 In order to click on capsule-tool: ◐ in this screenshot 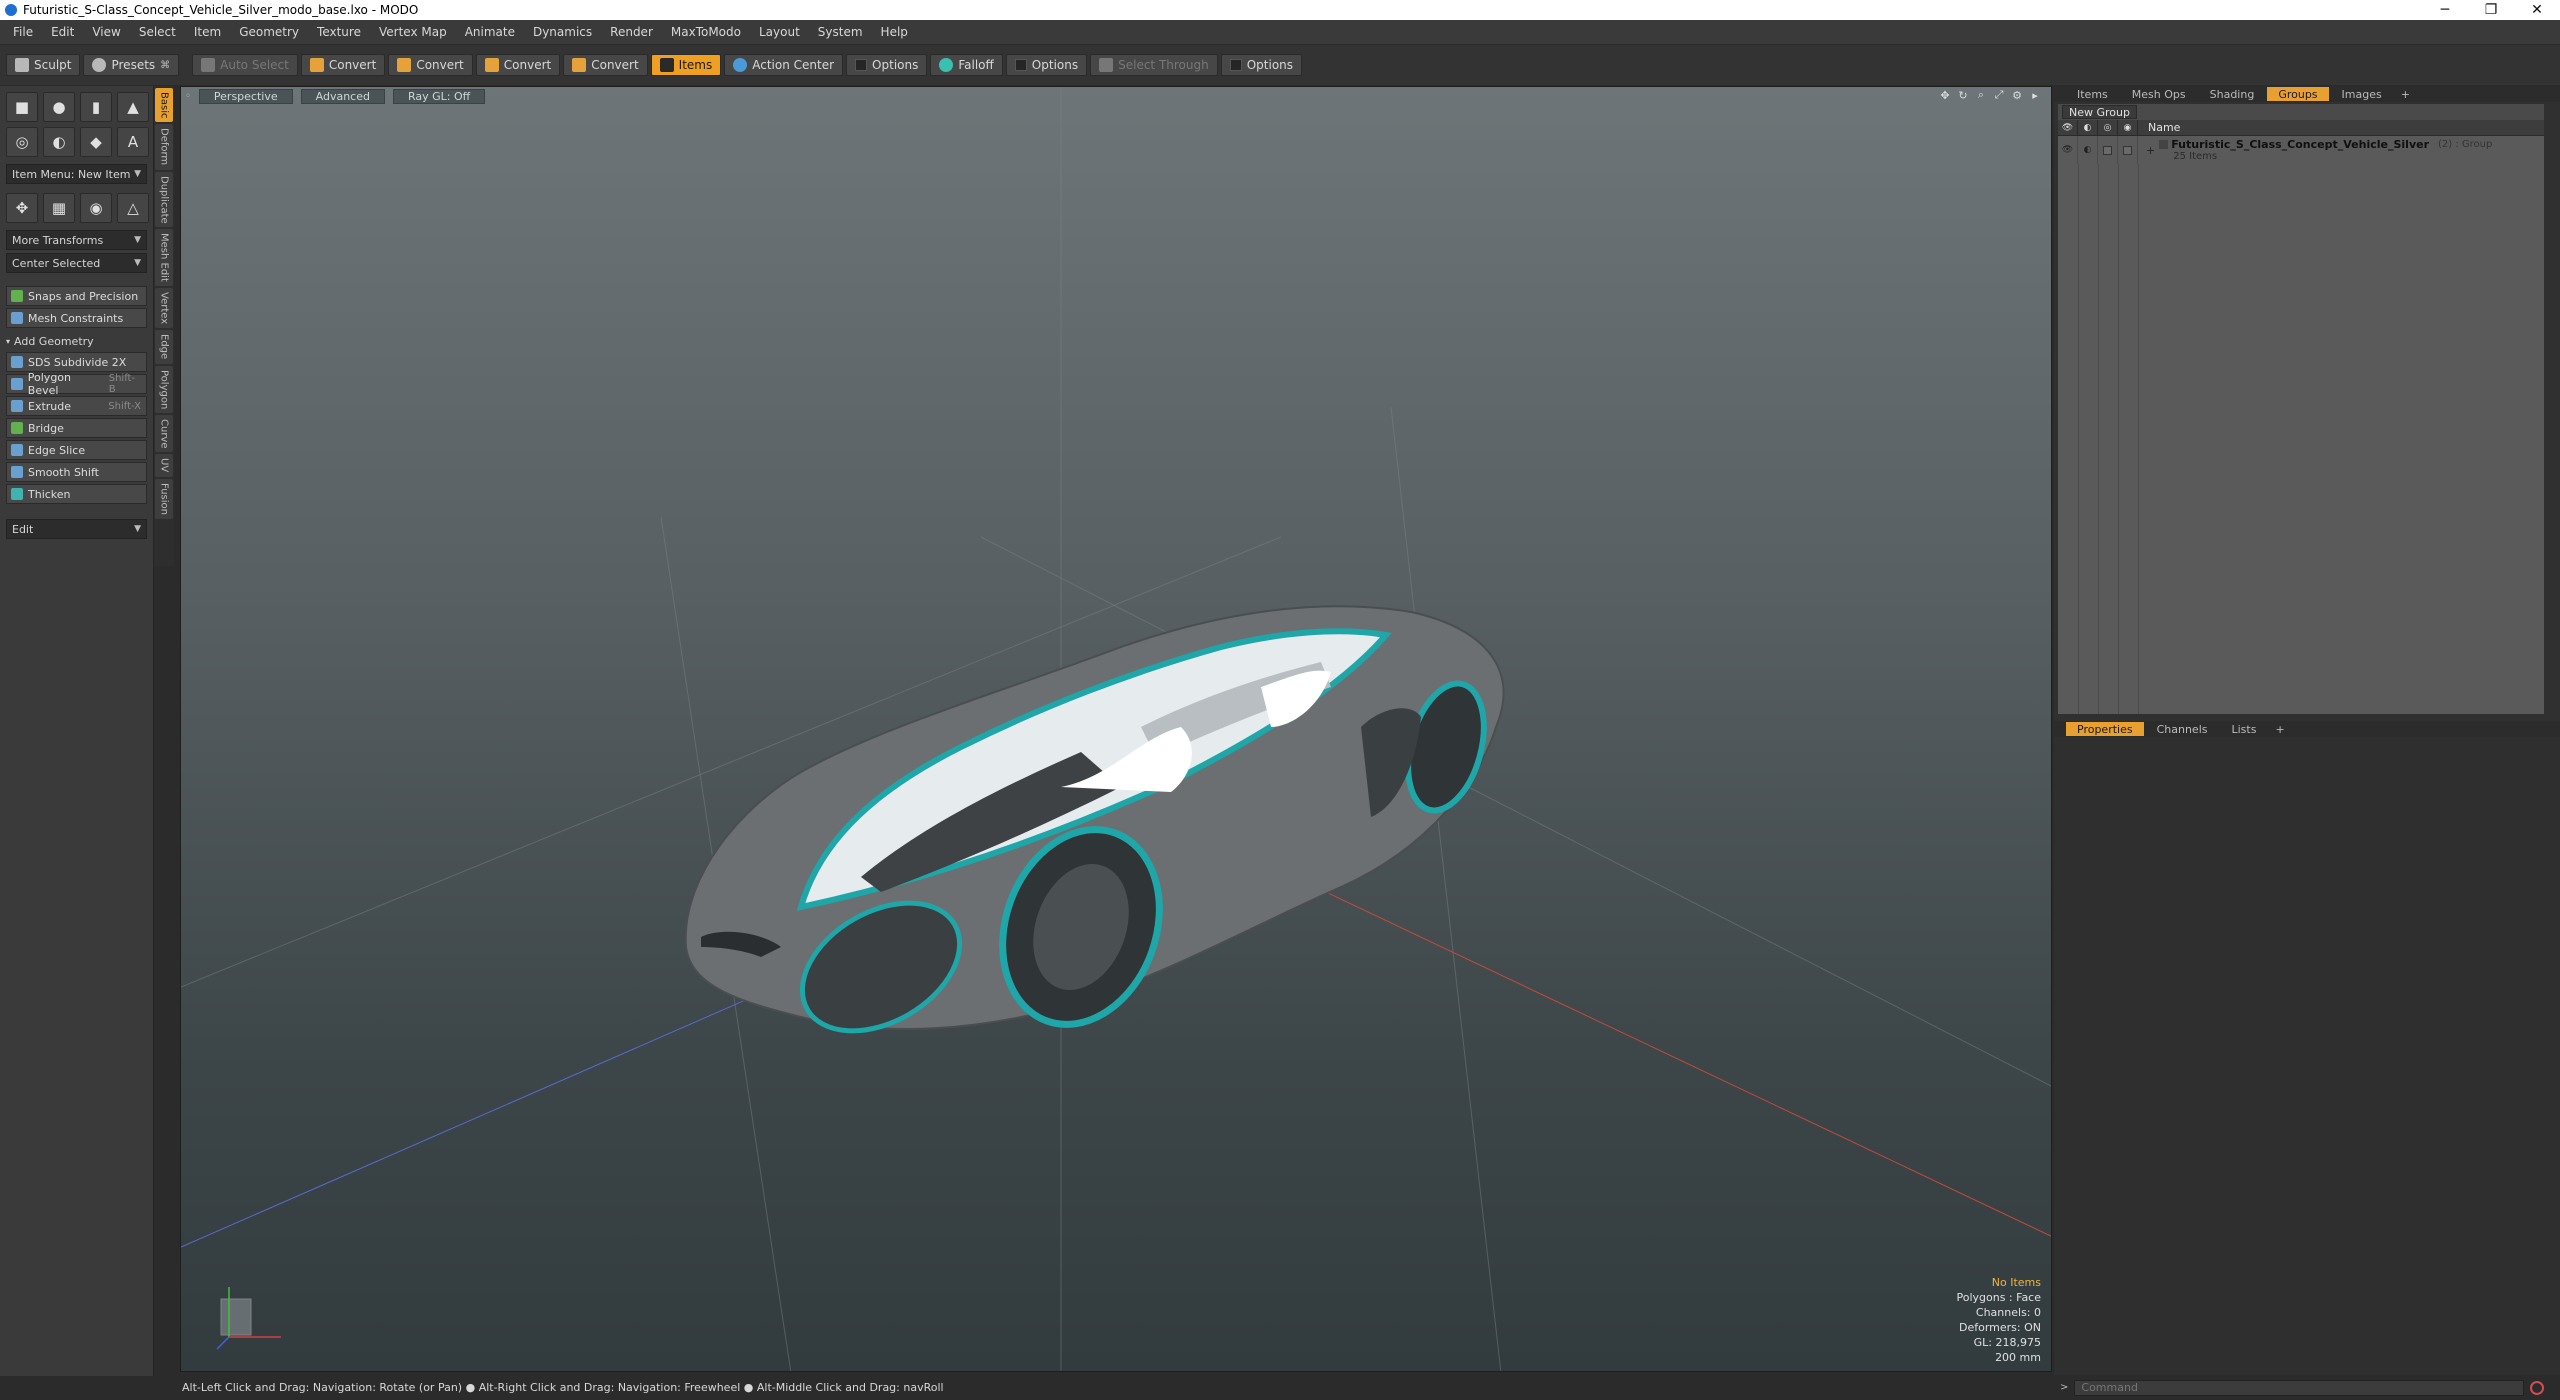, I will do `click(59, 142)`.